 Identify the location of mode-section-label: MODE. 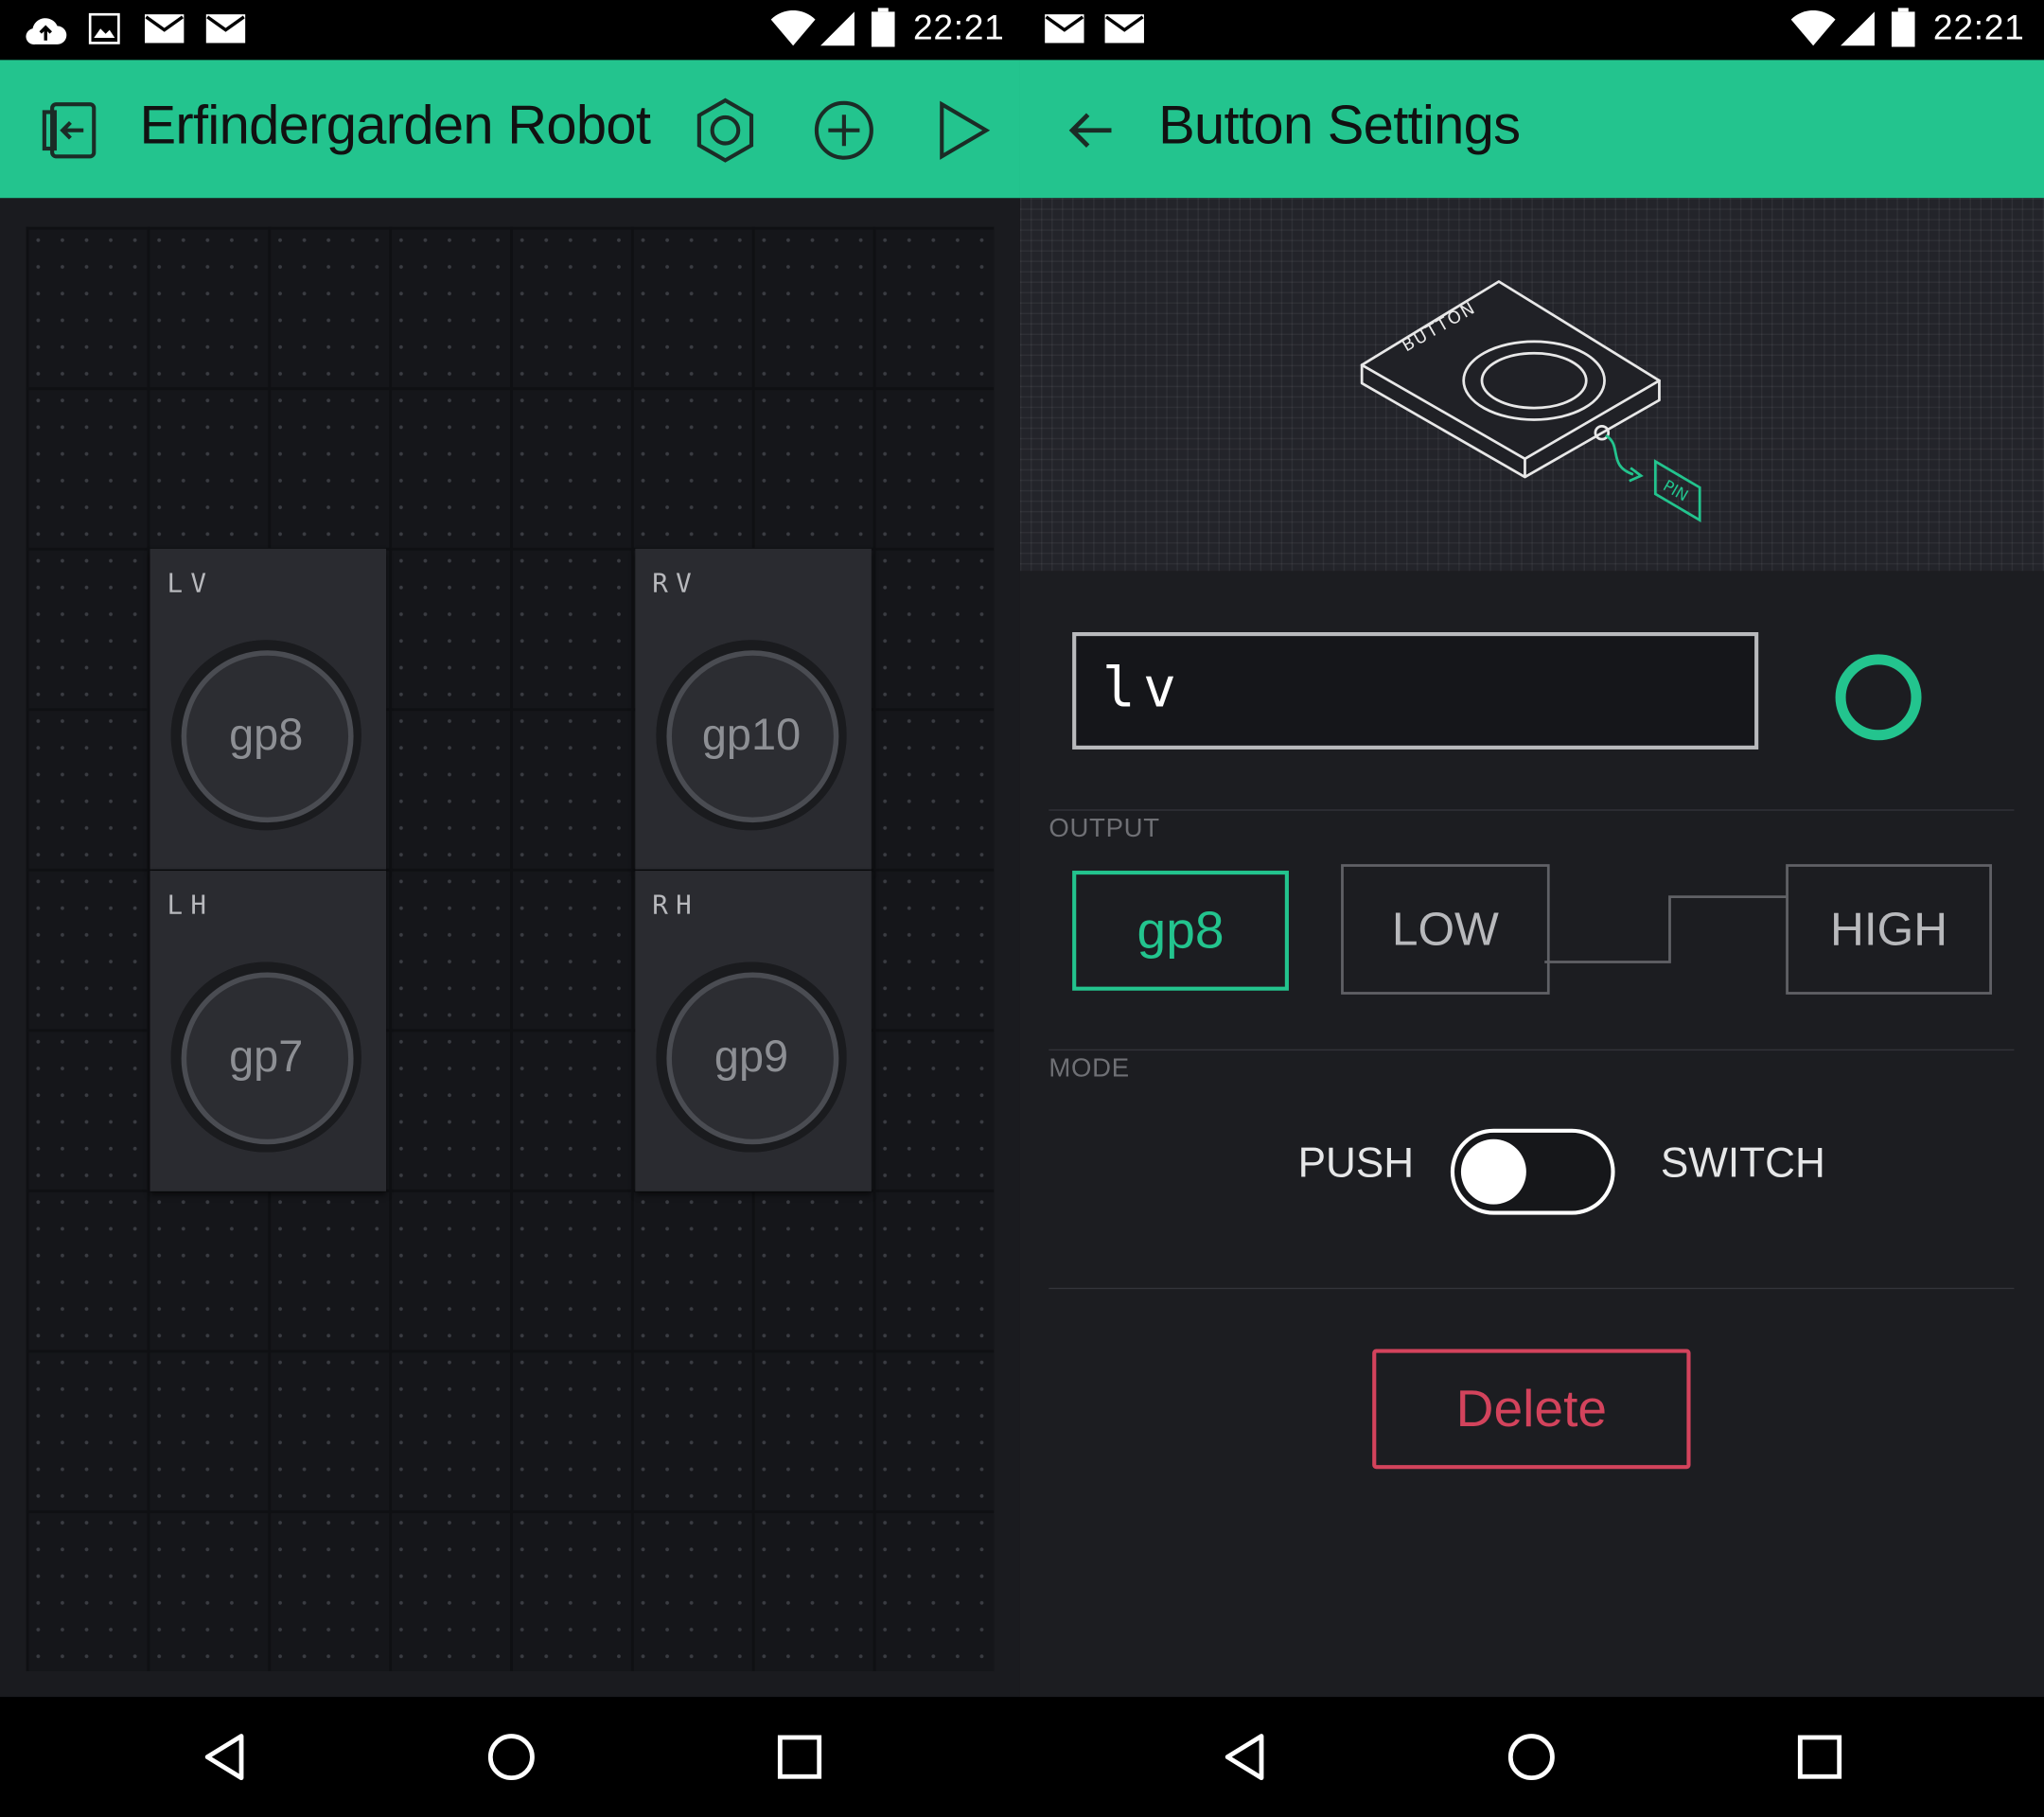
(1089, 1069).